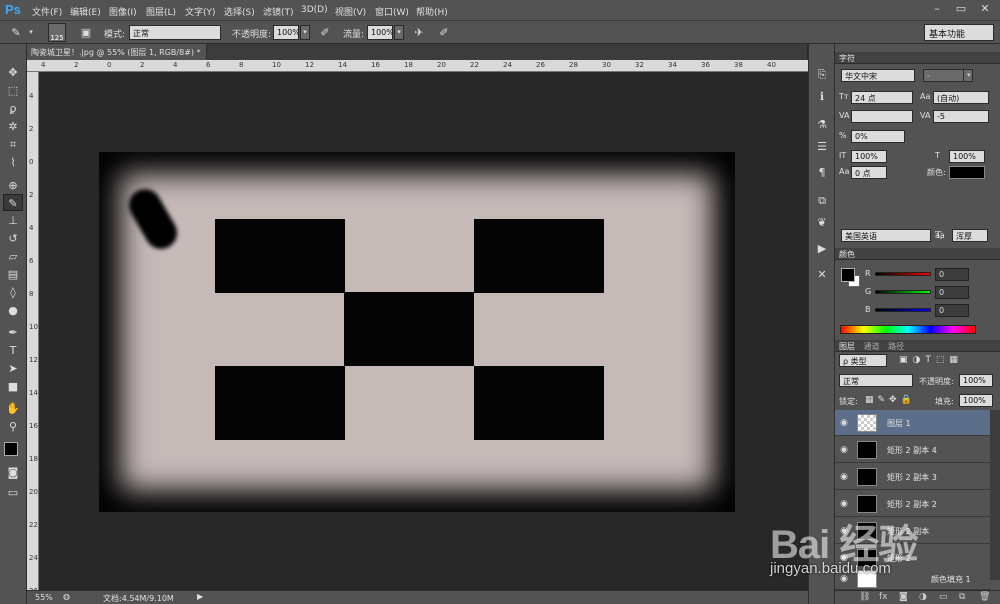  Describe the element at coordinates (864, 597) in the screenshot. I see `link-layers-icon: ⛓` at that location.